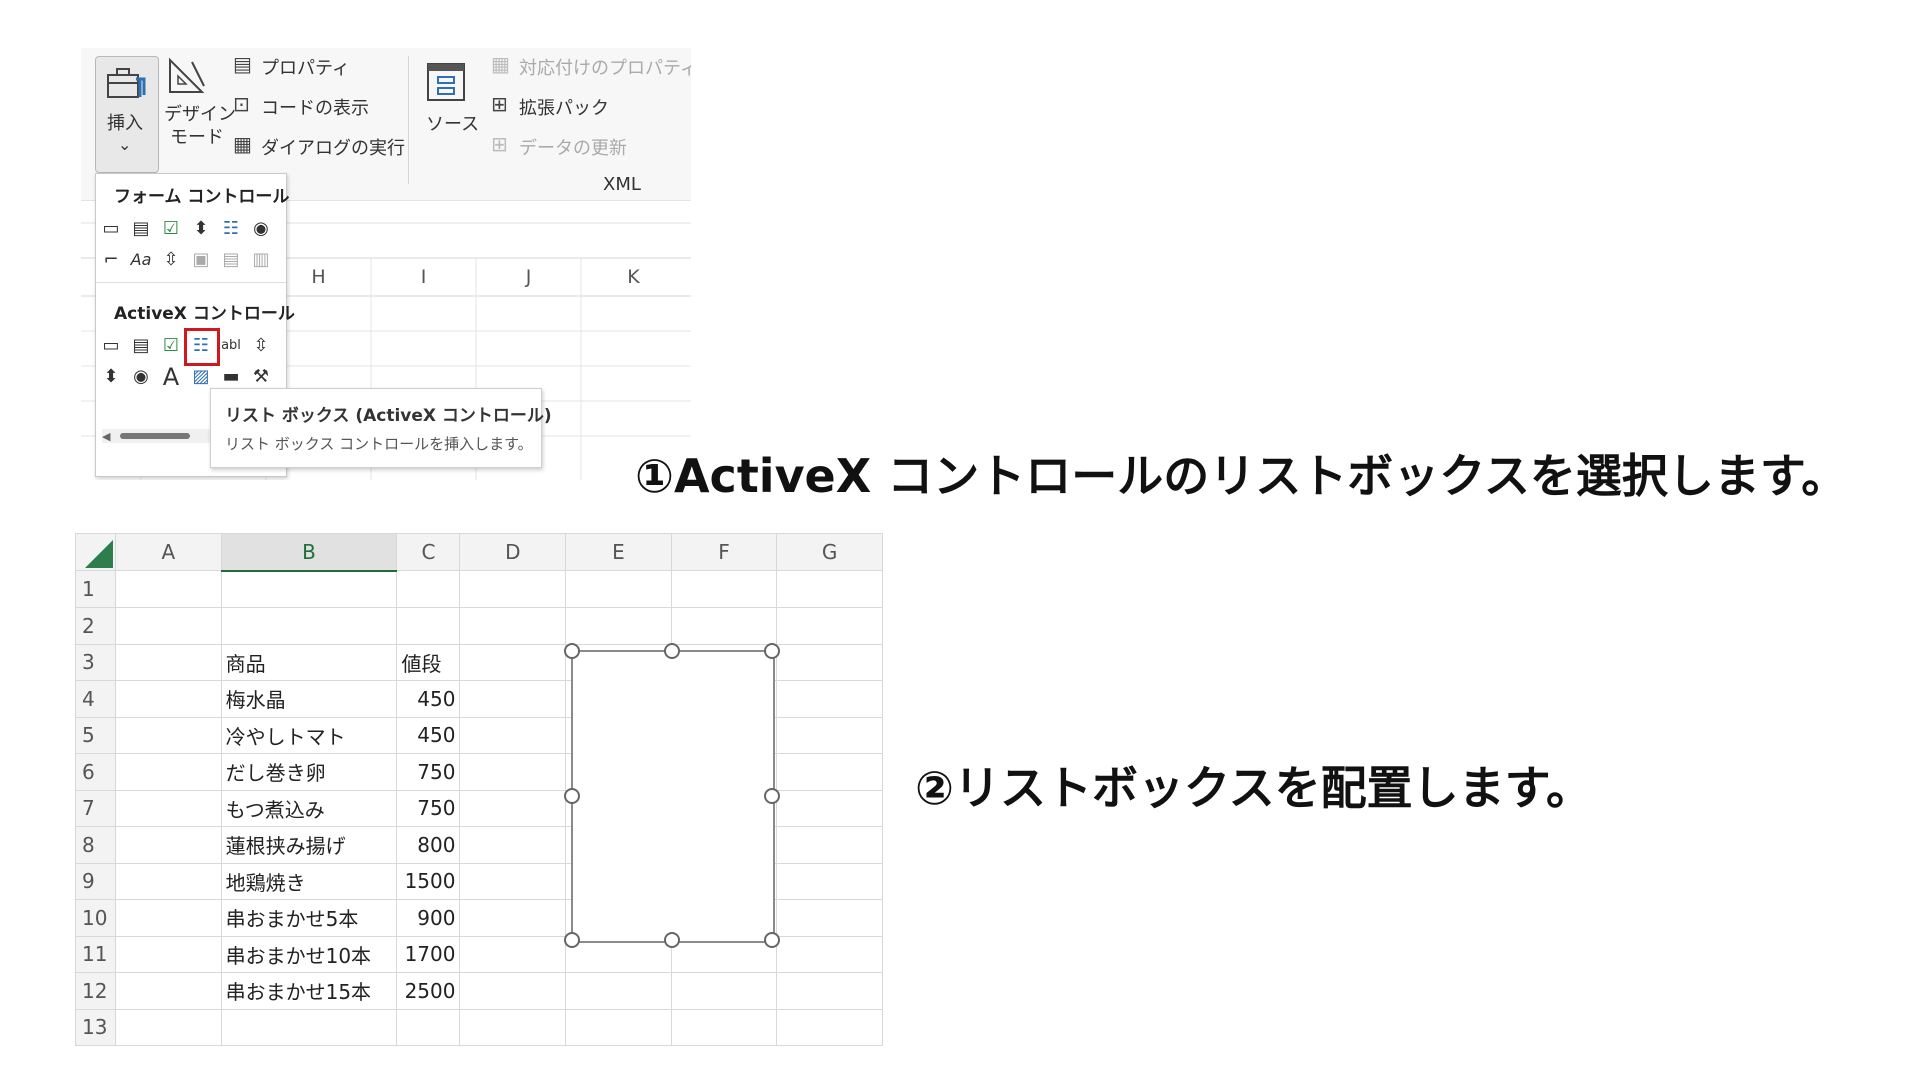 This screenshot has height=1080, width=1920. What do you see at coordinates (305, 67) in the screenshot?
I see `properties-button: プロパティ` at bounding box center [305, 67].